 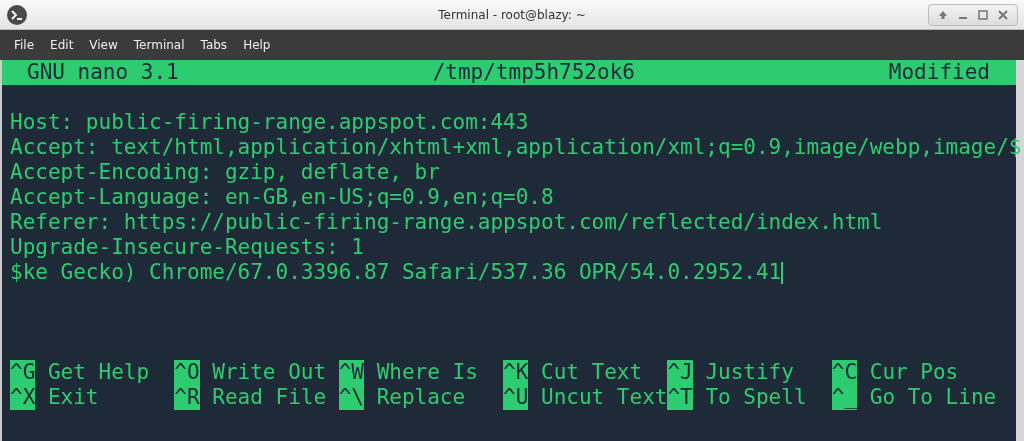 What do you see at coordinates (604, 397) in the screenshot?
I see `shortcut-label: Uncut Text` at bounding box center [604, 397].